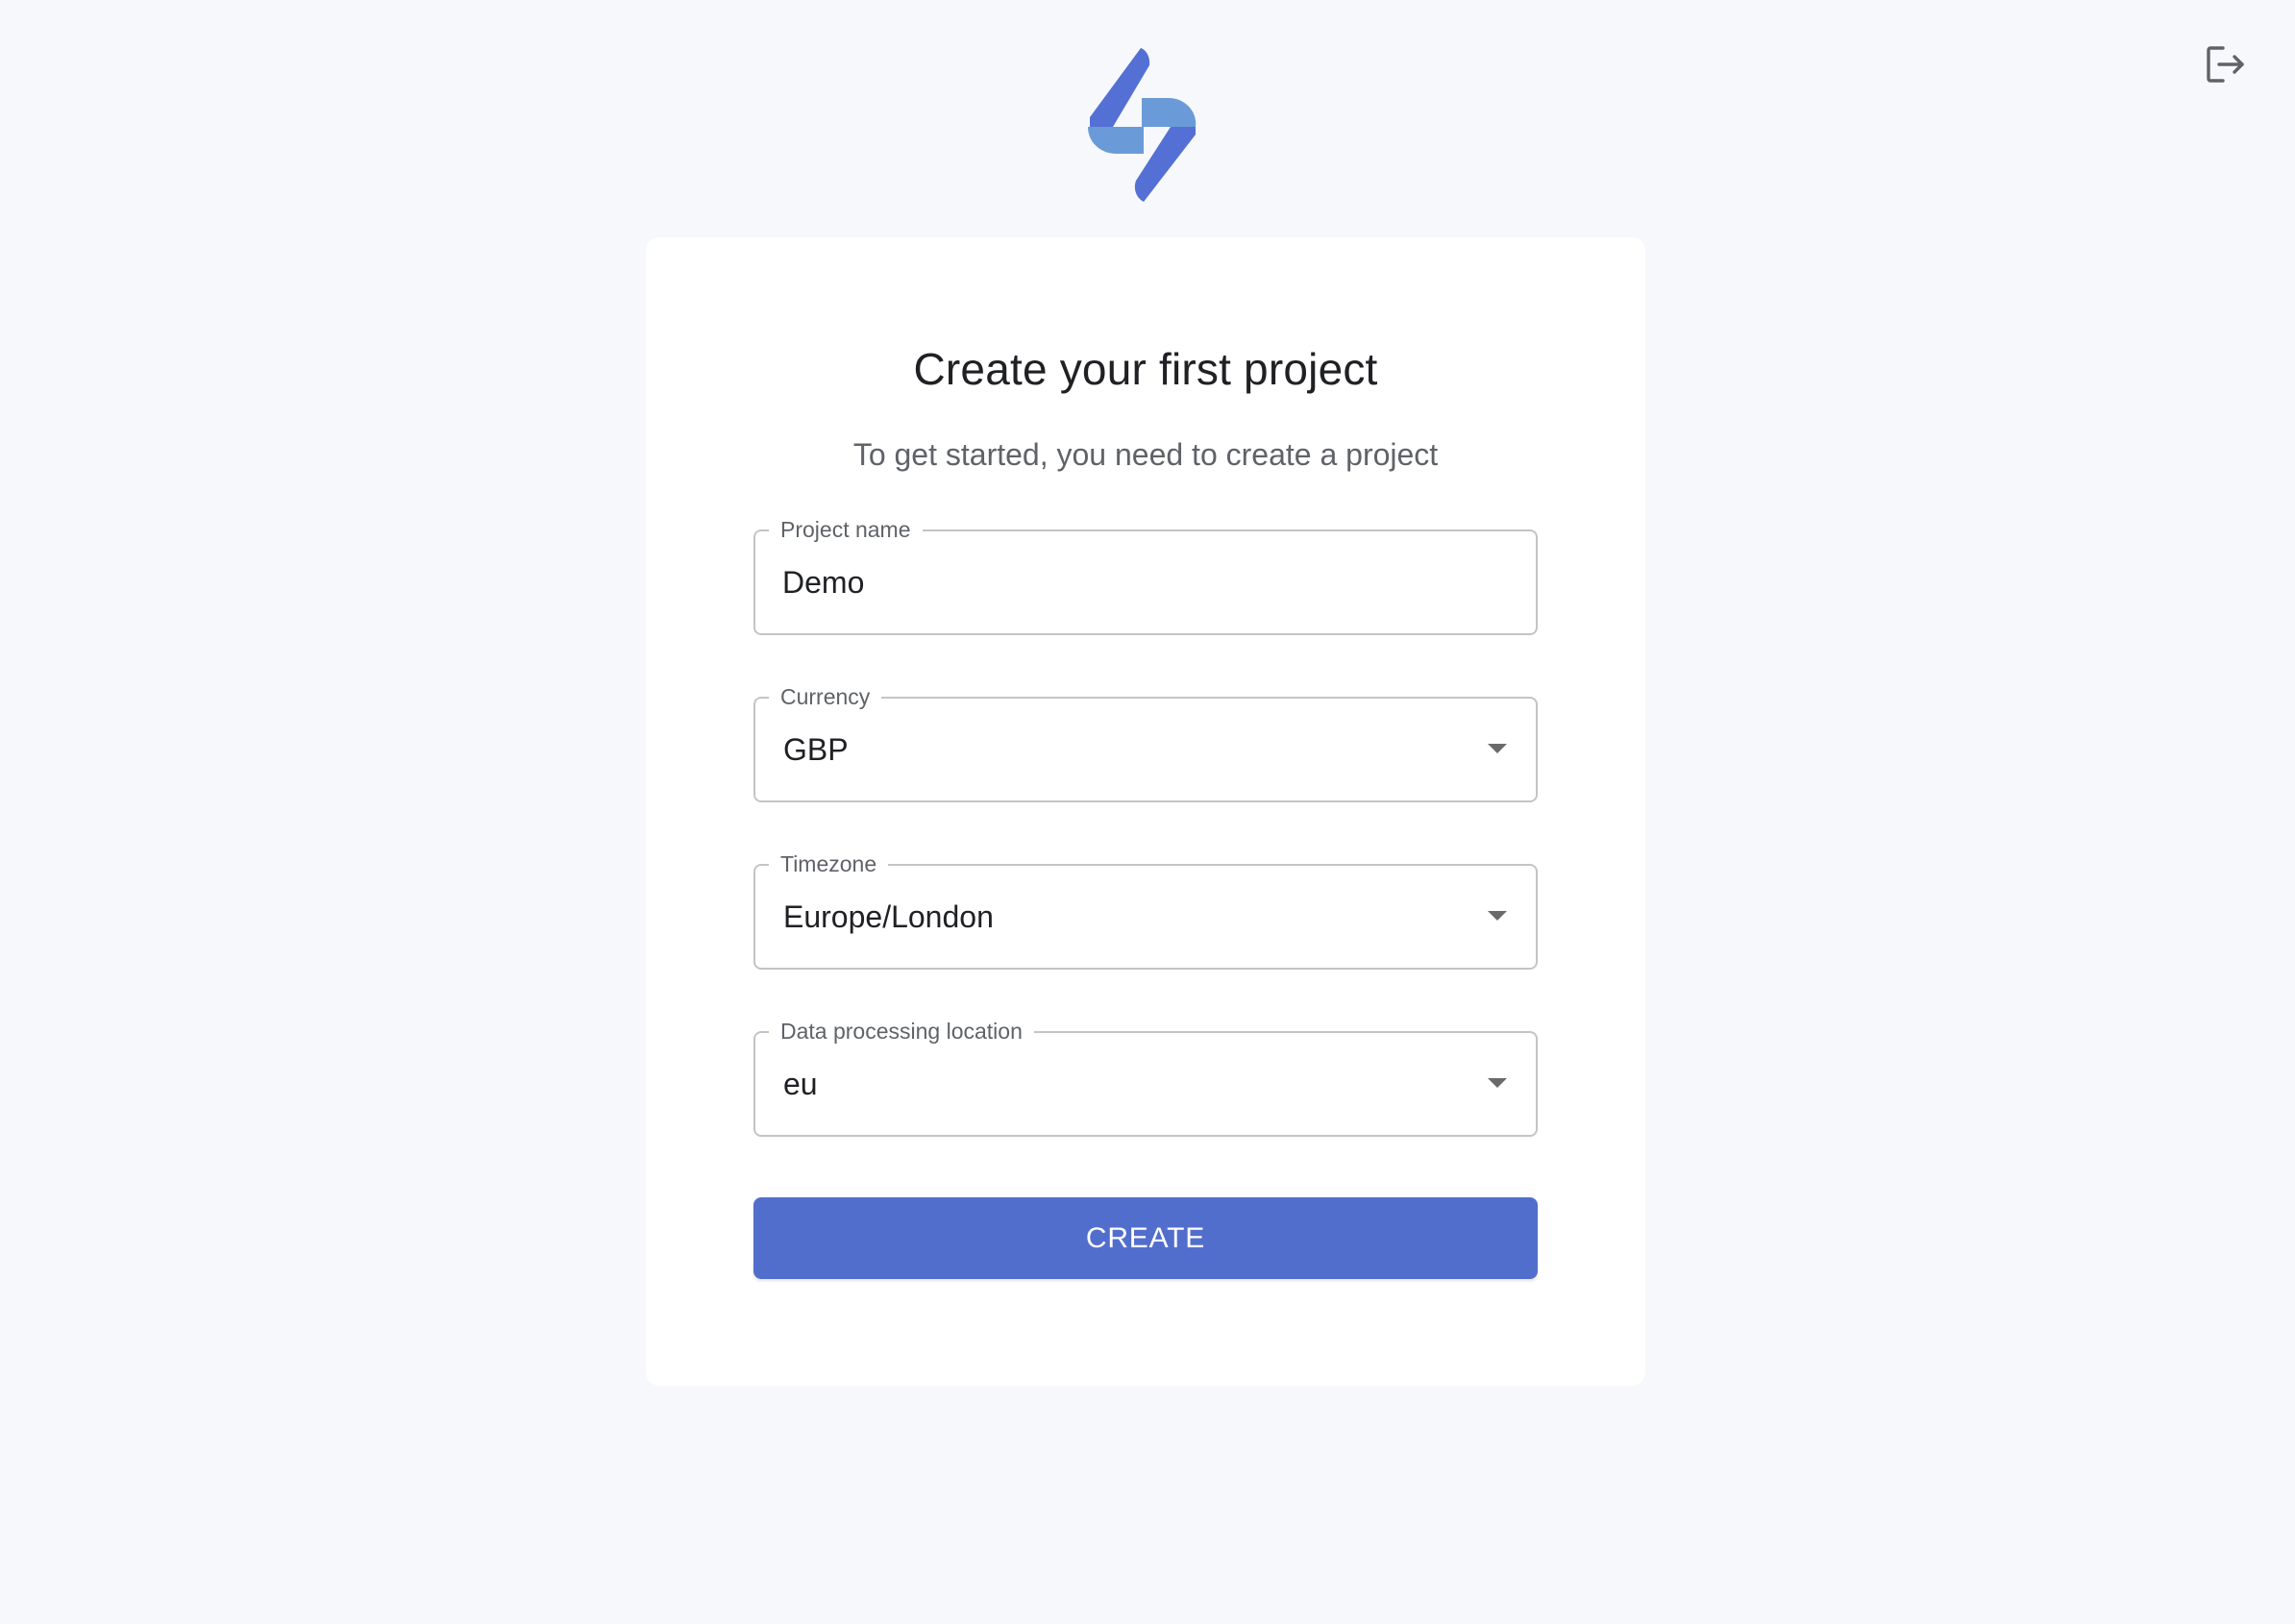 Image resolution: width=2295 pixels, height=1624 pixels. Describe the element at coordinates (1146, 1238) in the screenshot. I see `create-button: CREATE` at that location.